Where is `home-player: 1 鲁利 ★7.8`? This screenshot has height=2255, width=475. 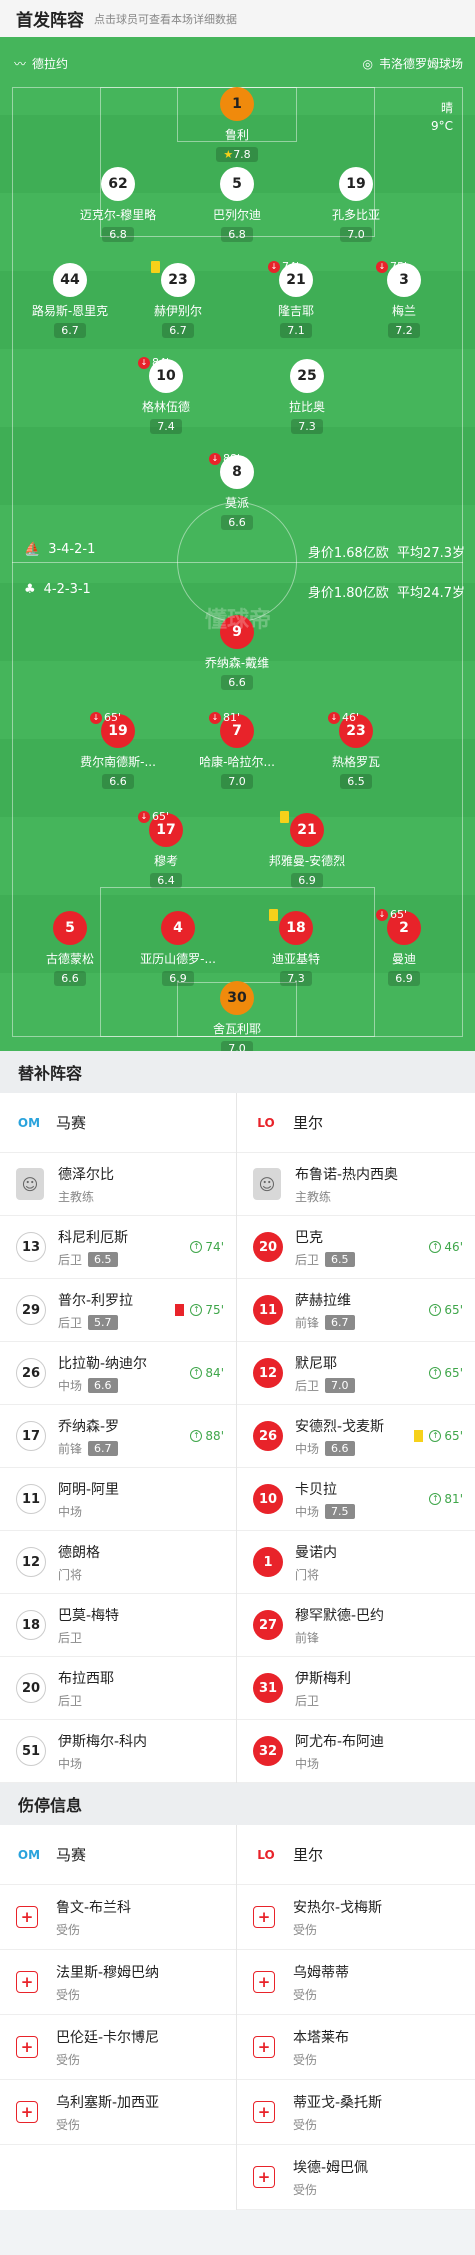
home-player: 1 鲁利 ★7.8 is located at coordinates (237, 124).